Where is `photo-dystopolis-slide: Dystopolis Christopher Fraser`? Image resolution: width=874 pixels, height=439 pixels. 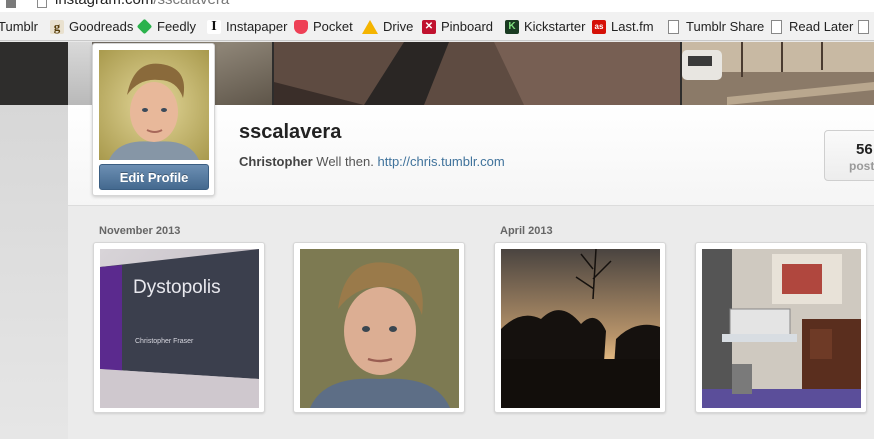 photo-dystopolis-slide: Dystopolis Christopher Fraser is located at coordinates (179, 328).